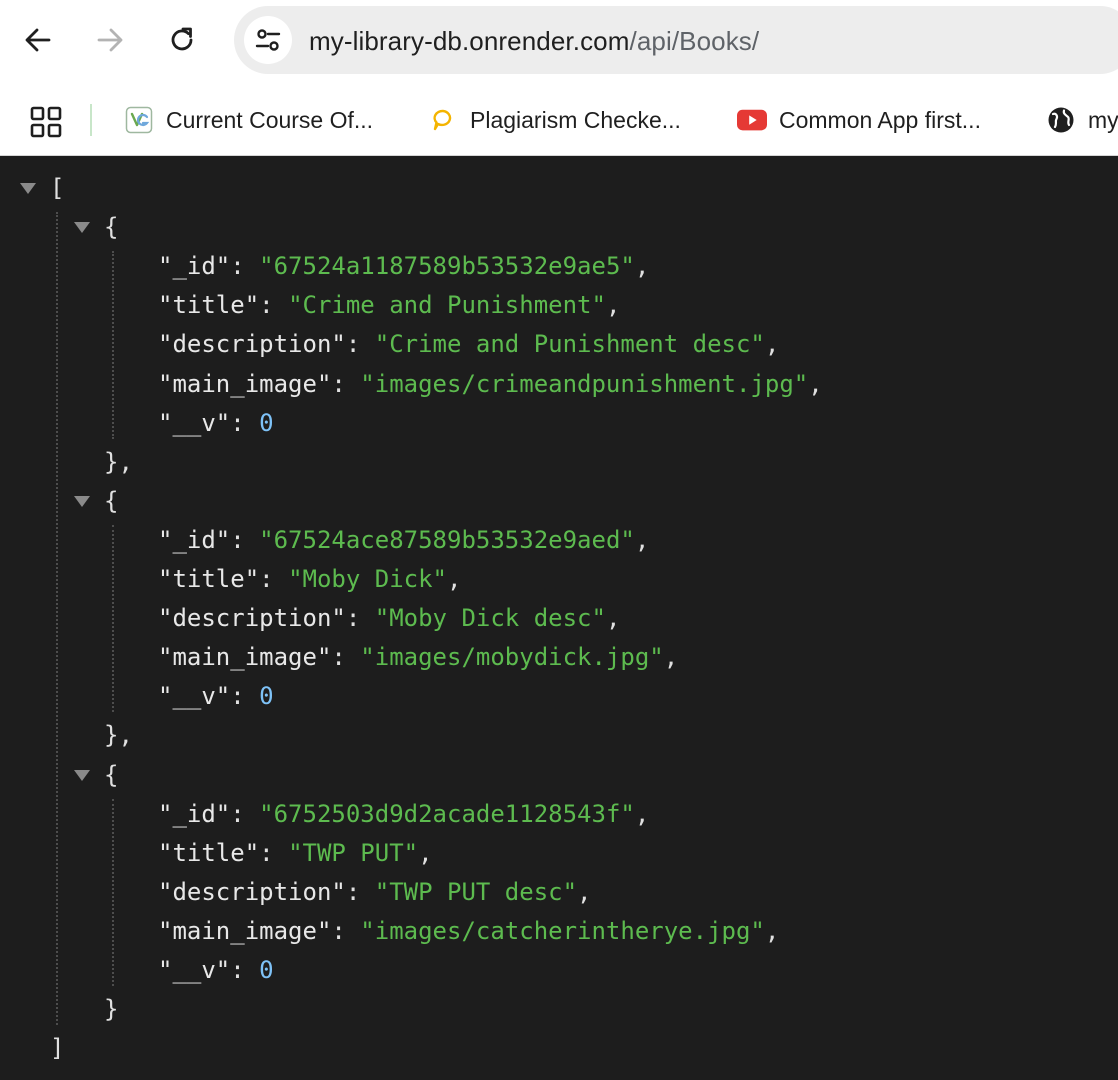 Image resolution: width=1118 pixels, height=1080 pixels. I want to click on json-field: "title": "Crime and Punishment",, so click(389, 305).